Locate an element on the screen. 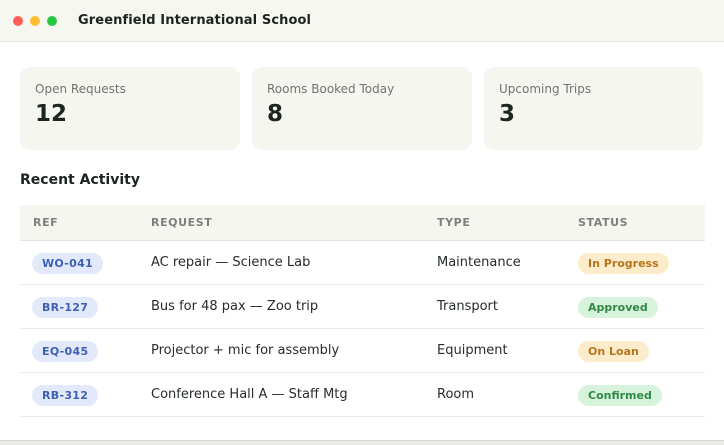 Image resolution: width=724 pixels, height=445 pixels. column-header-type: TYPE is located at coordinates (454, 222).